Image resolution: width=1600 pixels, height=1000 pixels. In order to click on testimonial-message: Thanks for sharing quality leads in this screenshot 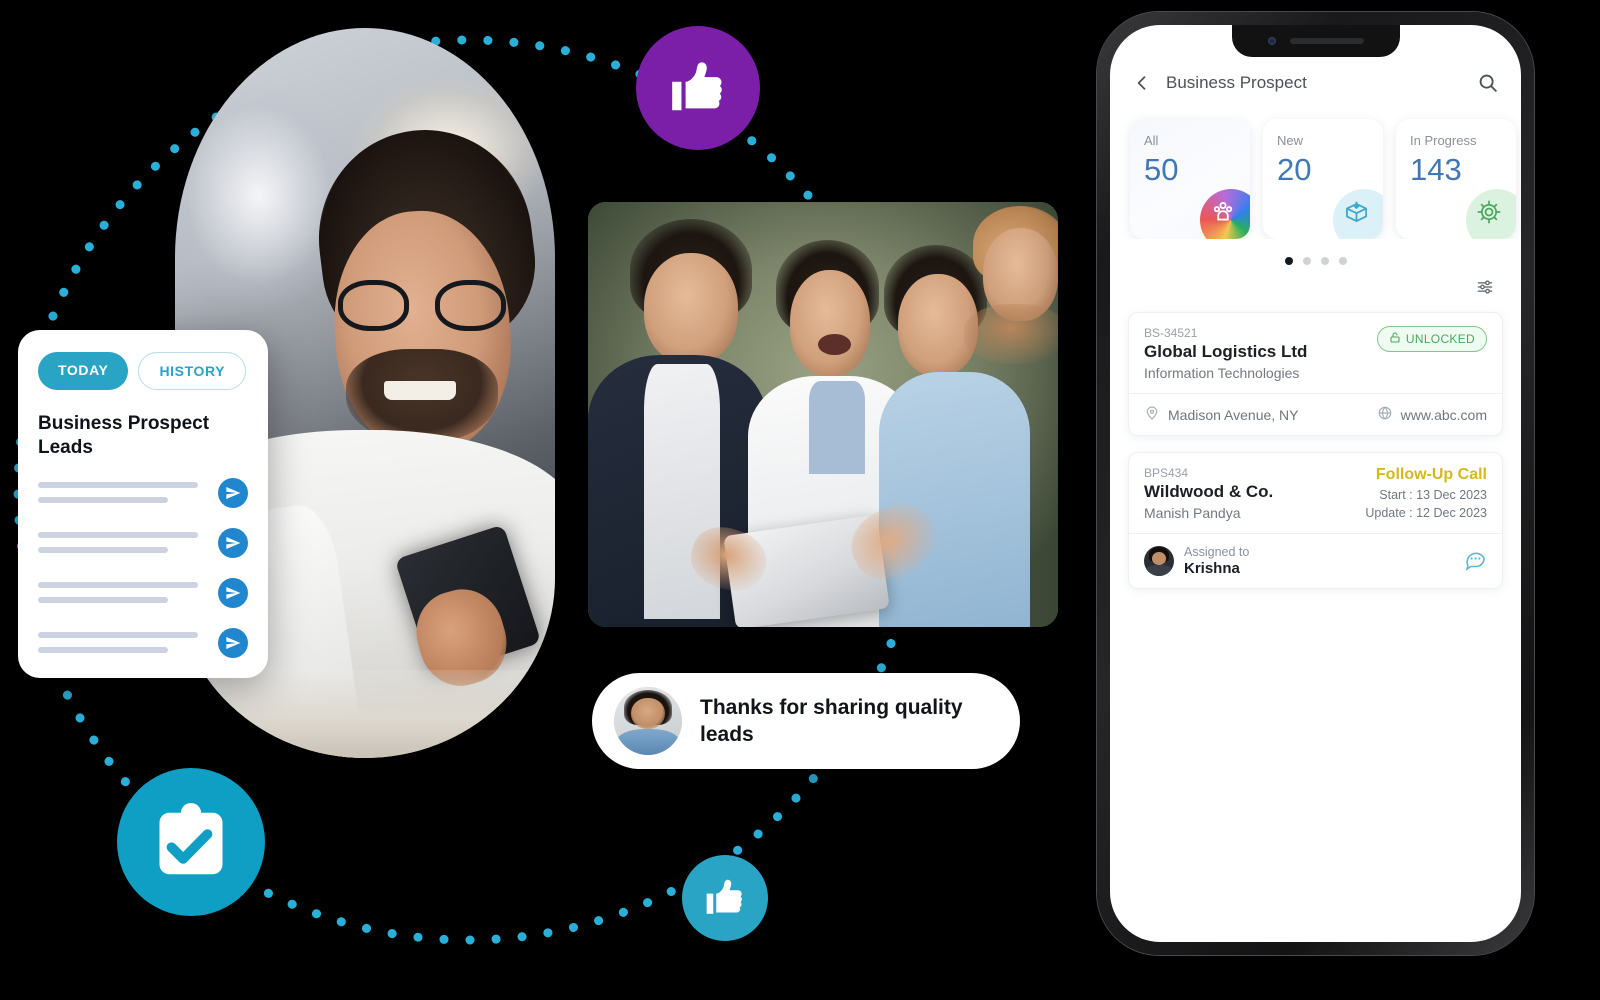, I will do `click(831, 720)`.